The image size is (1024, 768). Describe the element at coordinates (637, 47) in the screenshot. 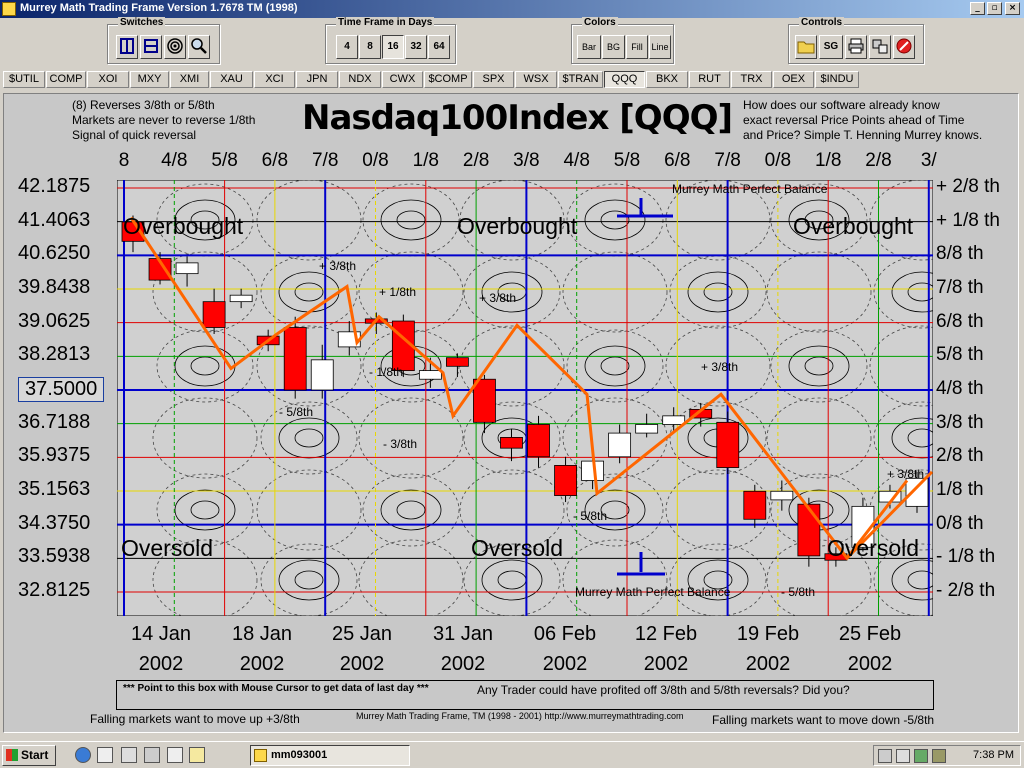

I see `fill-color-button: Fill` at that location.